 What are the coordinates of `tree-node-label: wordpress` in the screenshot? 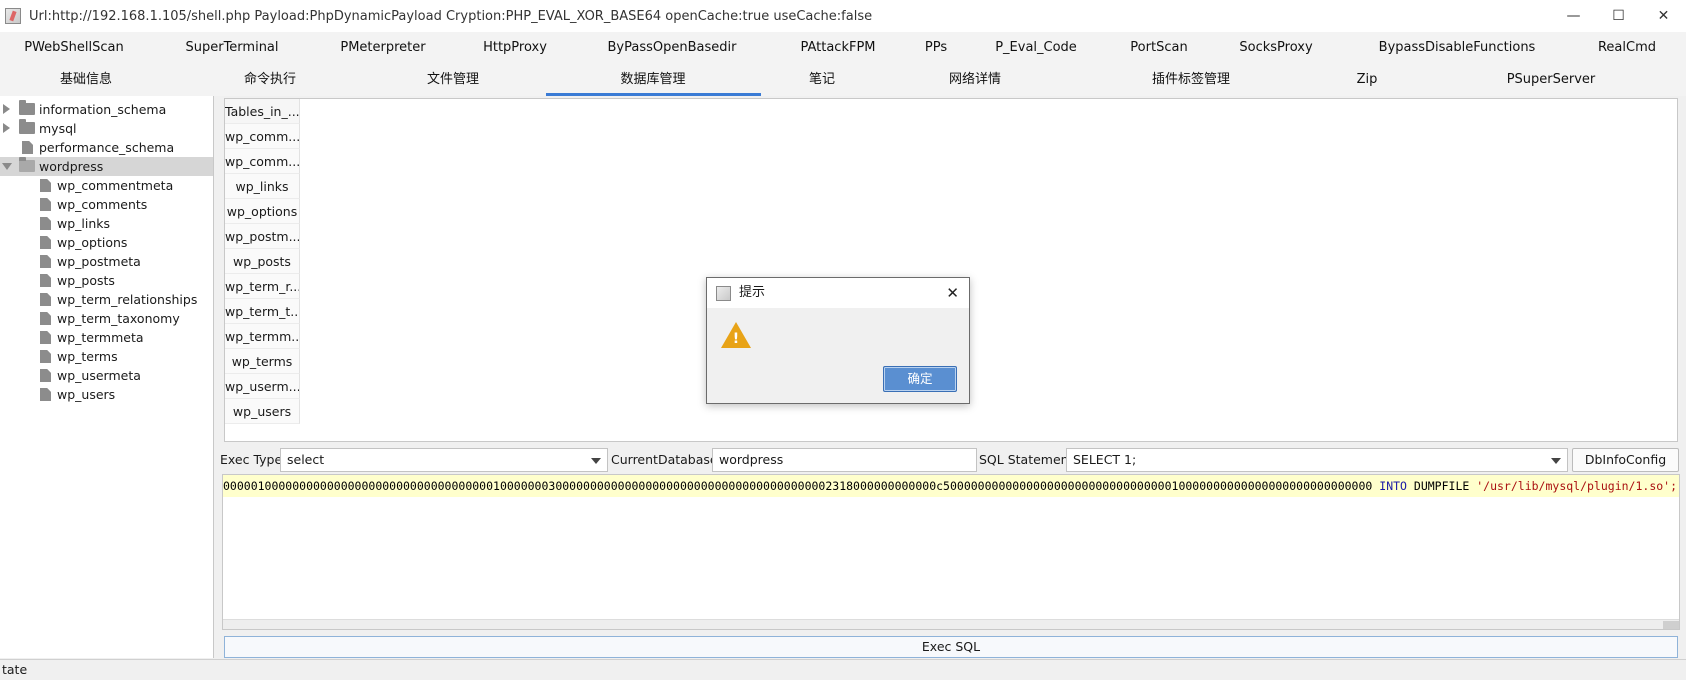 It's located at (71, 166).